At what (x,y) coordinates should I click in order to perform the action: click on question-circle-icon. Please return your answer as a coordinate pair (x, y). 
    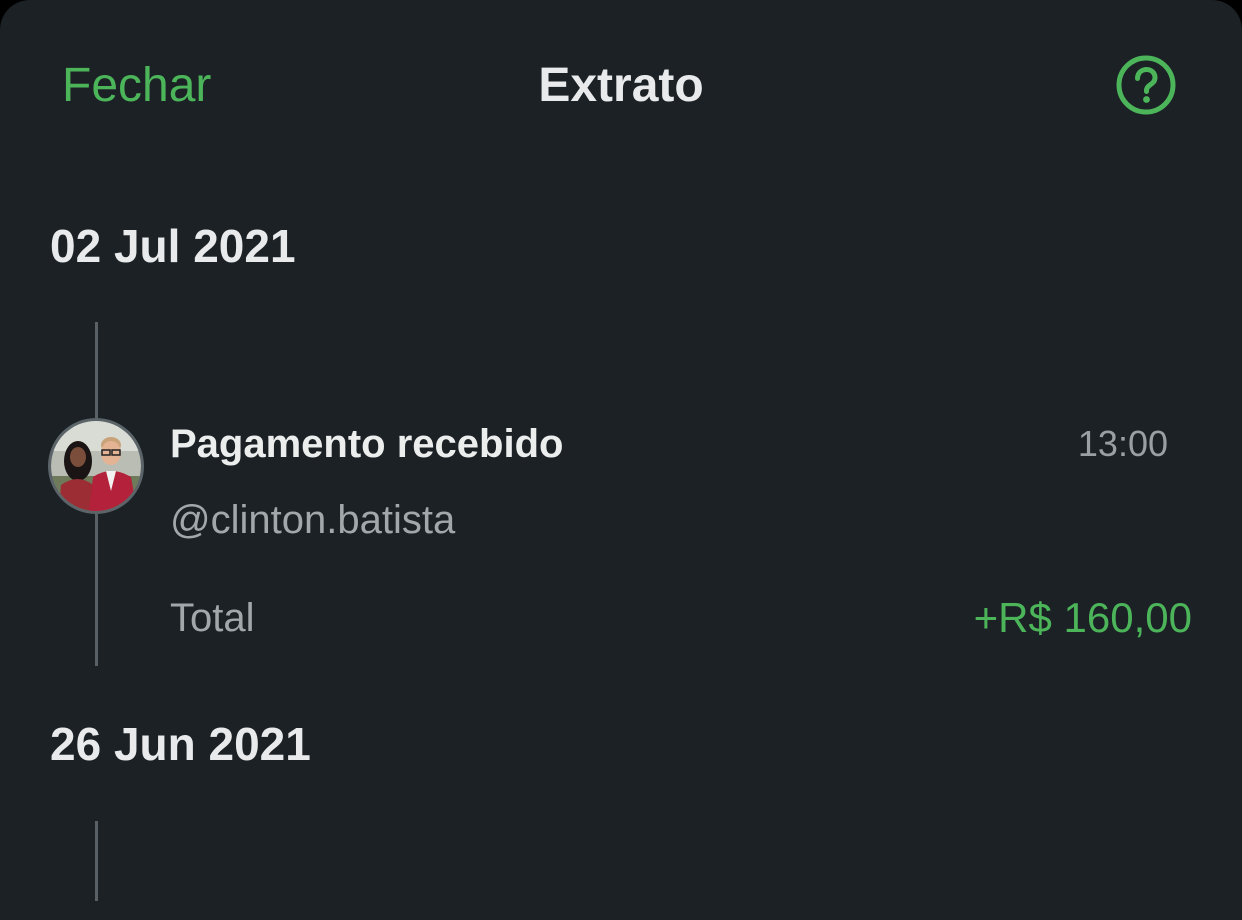
    Looking at the image, I should click on (1146, 85).